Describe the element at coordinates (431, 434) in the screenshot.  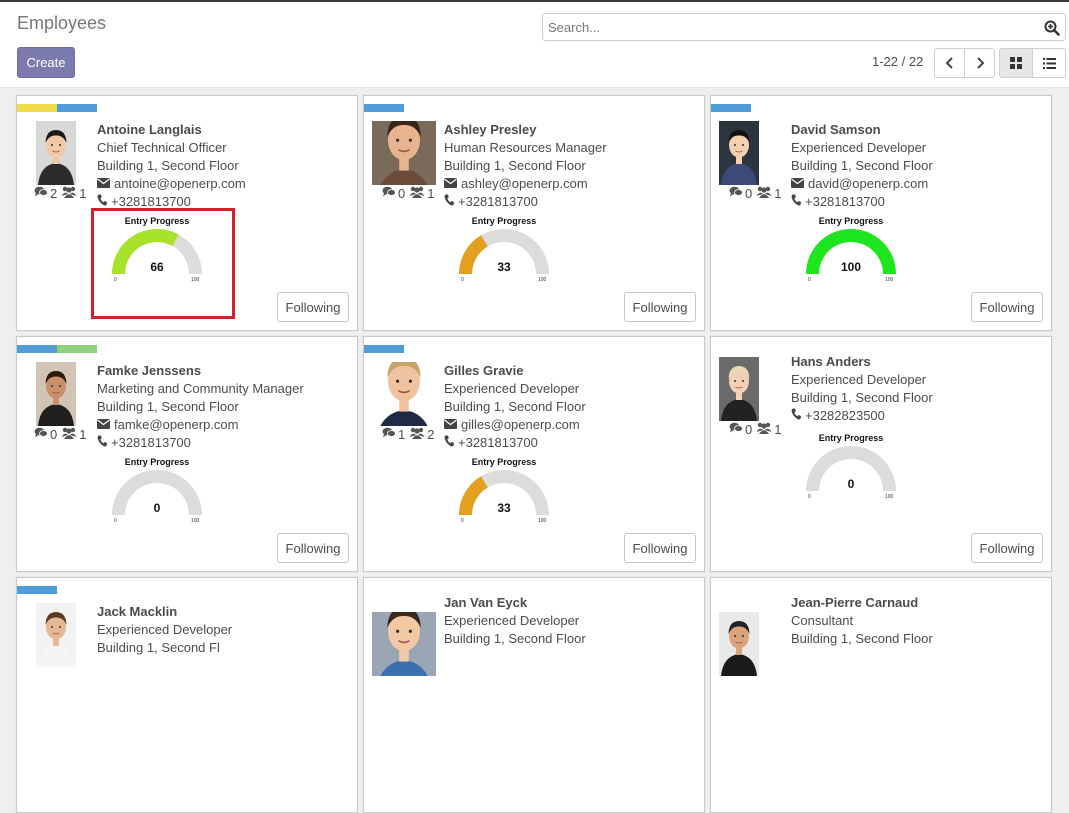
I see `follower-count: 2` at that location.